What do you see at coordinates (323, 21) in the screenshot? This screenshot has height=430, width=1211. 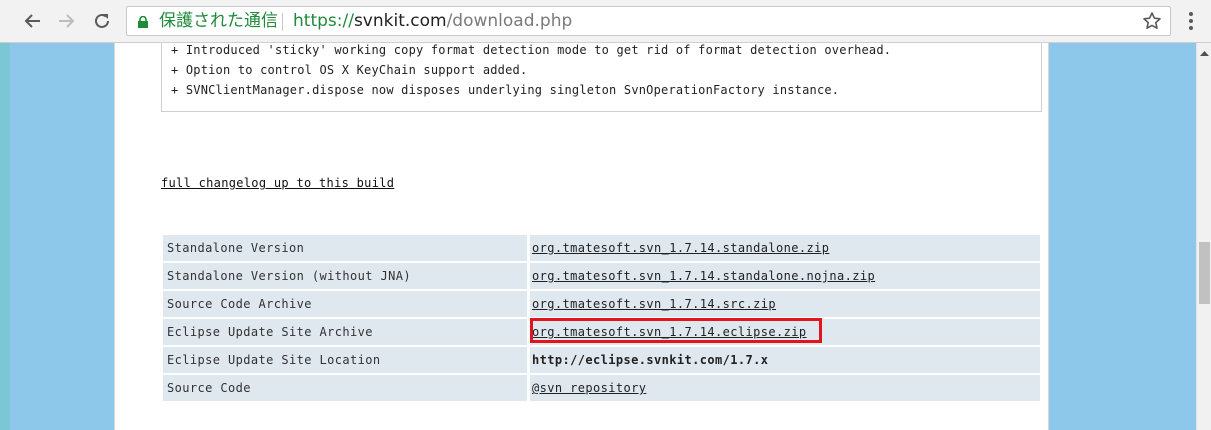 I see `url-scheme: https://` at bounding box center [323, 21].